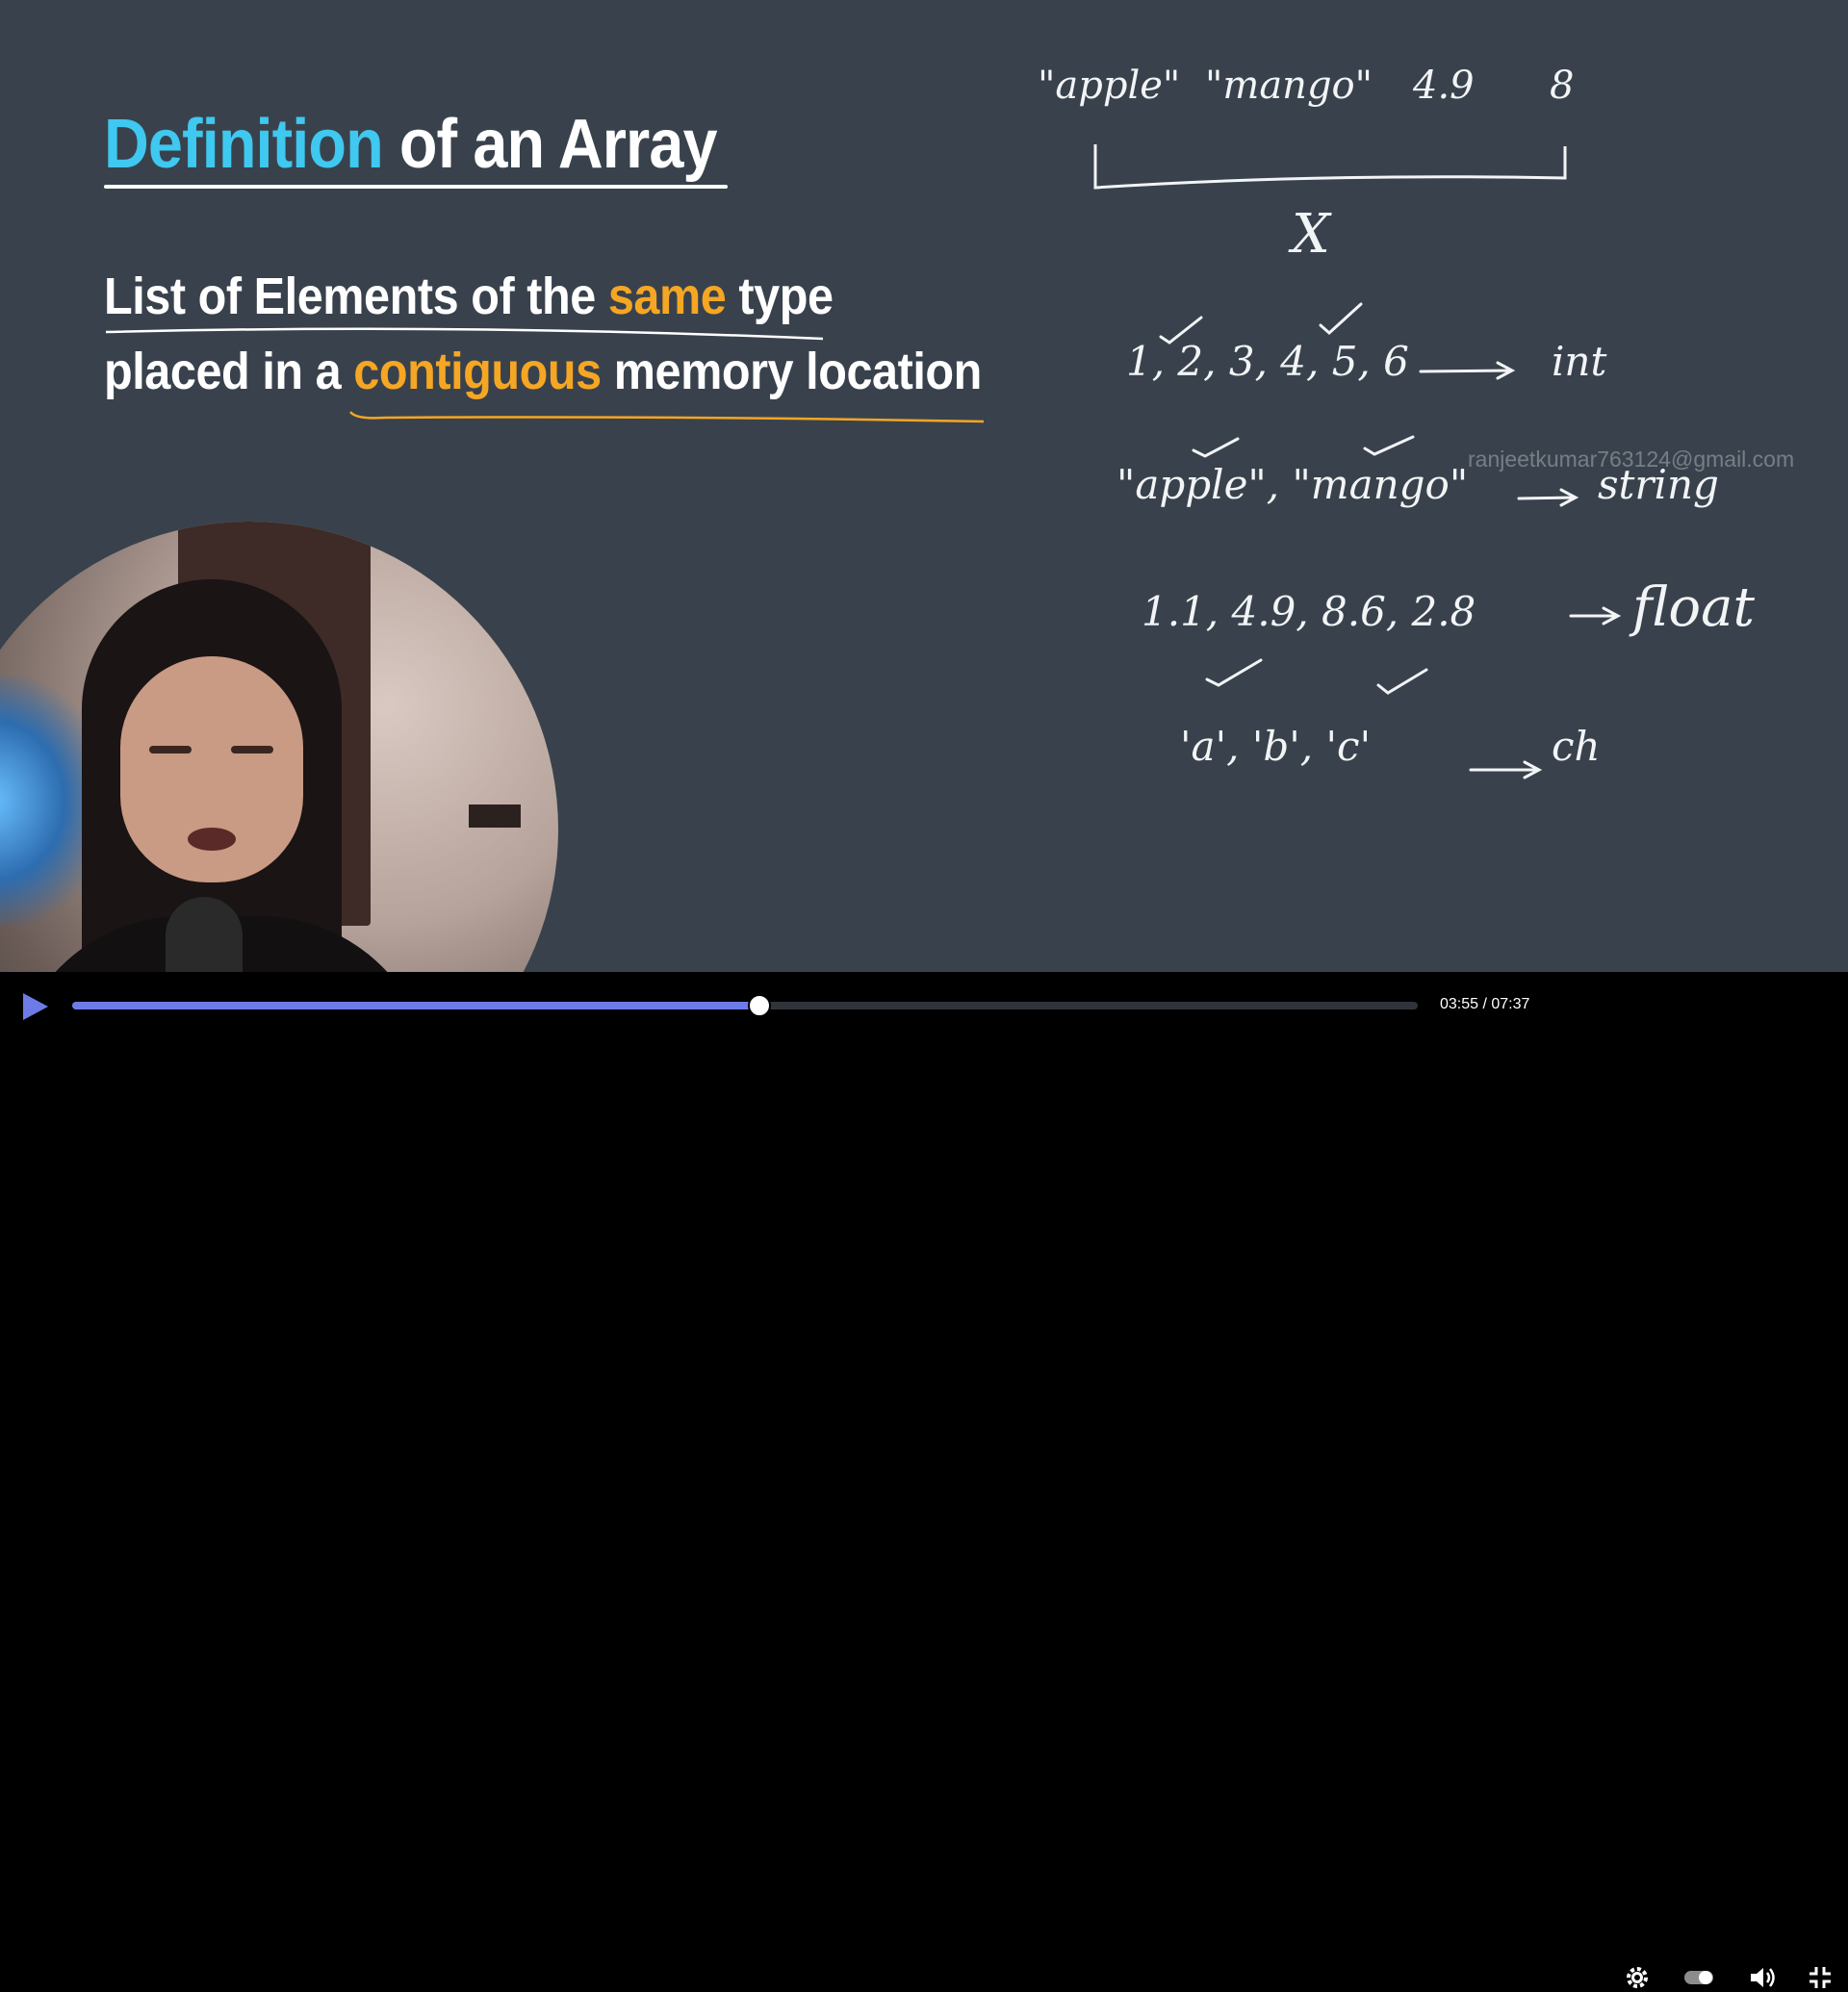 The height and width of the screenshot is (1992, 1848). Describe the element at coordinates (1443, 86) in the screenshot. I see `top-item-float: 4.9` at that location.